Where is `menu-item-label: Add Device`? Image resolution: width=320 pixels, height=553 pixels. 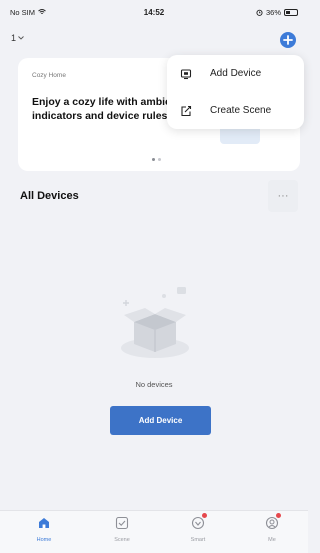 menu-item-label: Add Device is located at coordinates (236, 73).